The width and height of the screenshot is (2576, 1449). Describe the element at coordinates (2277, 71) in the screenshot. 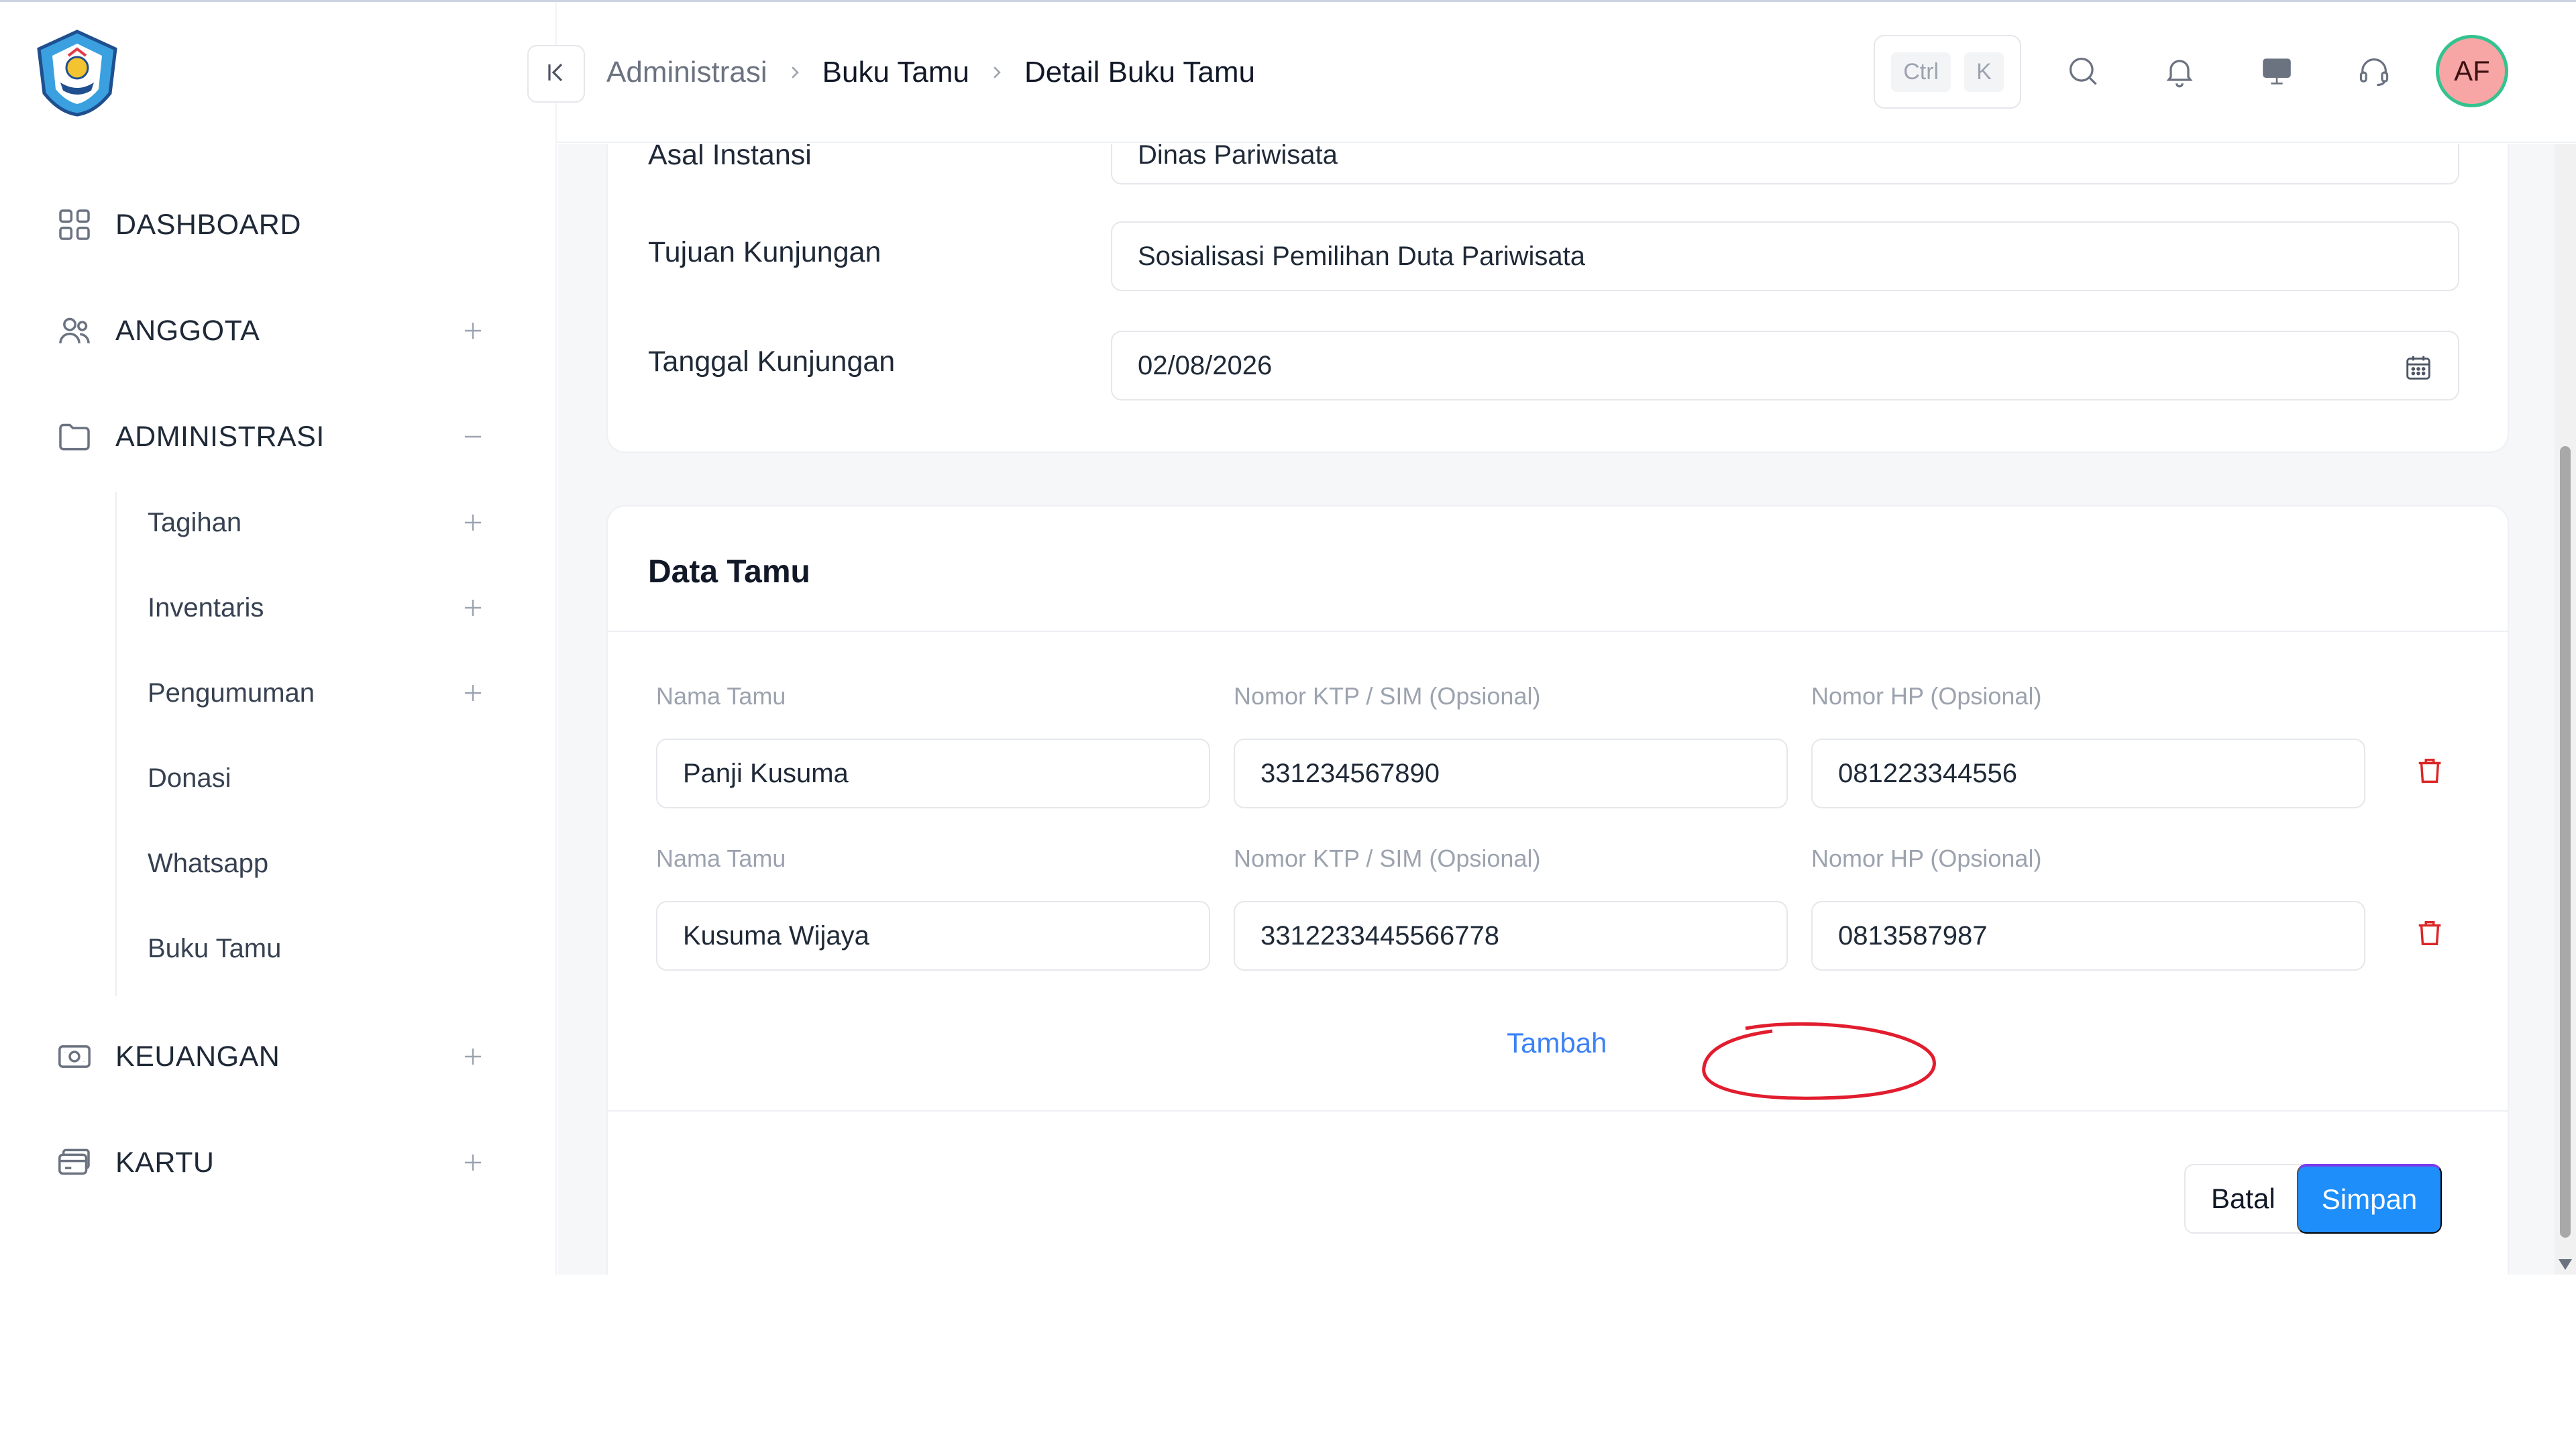

I see `monitor-icon` at that location.